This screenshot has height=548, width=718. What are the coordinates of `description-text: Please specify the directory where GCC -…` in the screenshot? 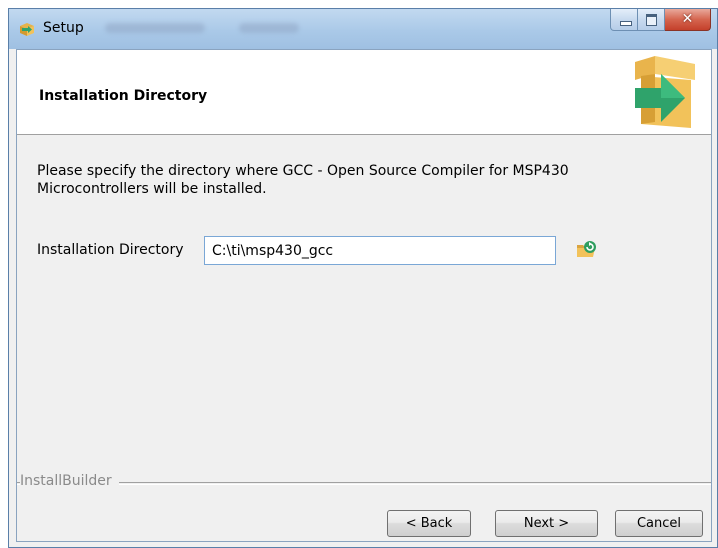 It's located at (303, 180).